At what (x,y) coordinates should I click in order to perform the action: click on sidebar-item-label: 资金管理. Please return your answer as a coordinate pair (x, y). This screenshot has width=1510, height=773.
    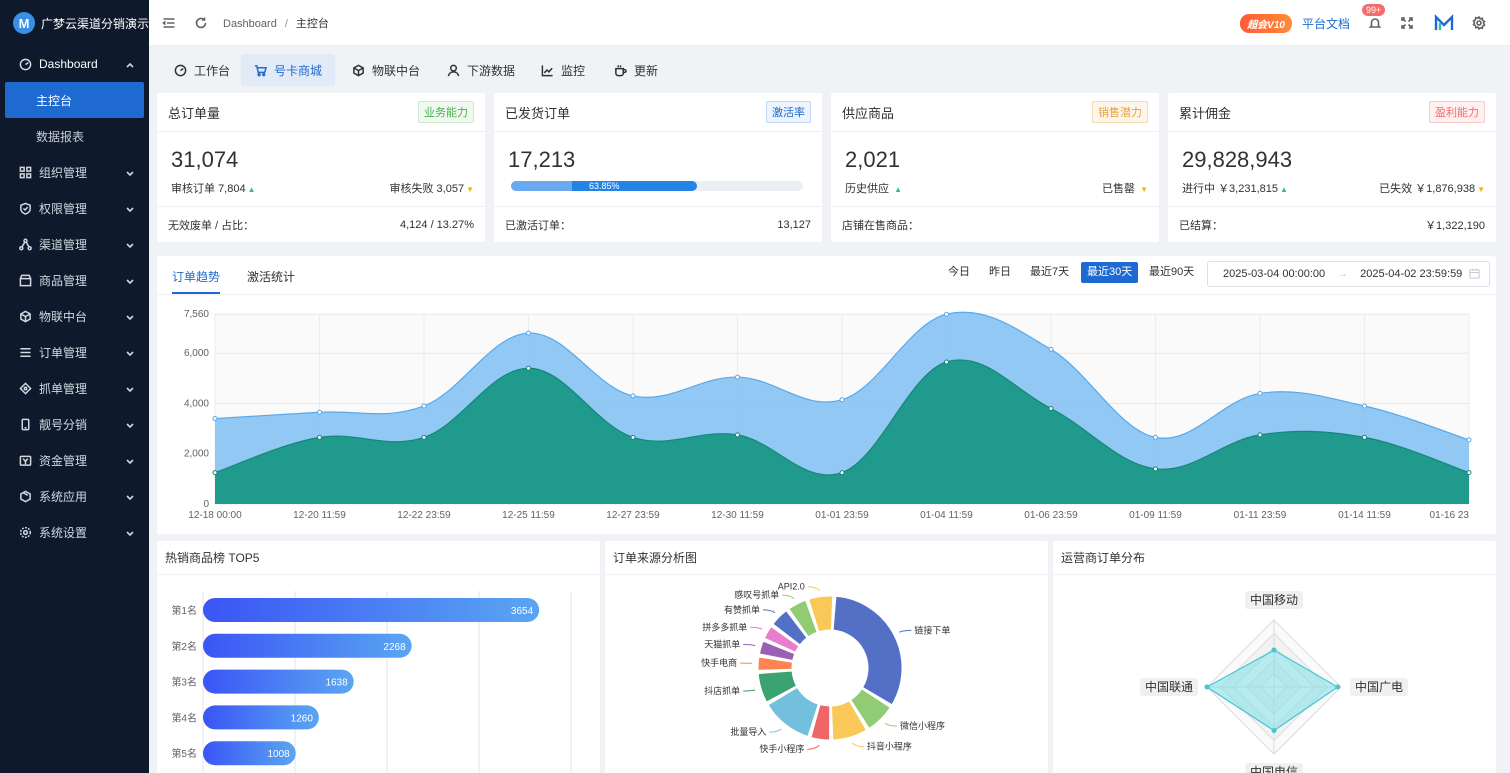
    Looking at the image, I should click on (63, 460).